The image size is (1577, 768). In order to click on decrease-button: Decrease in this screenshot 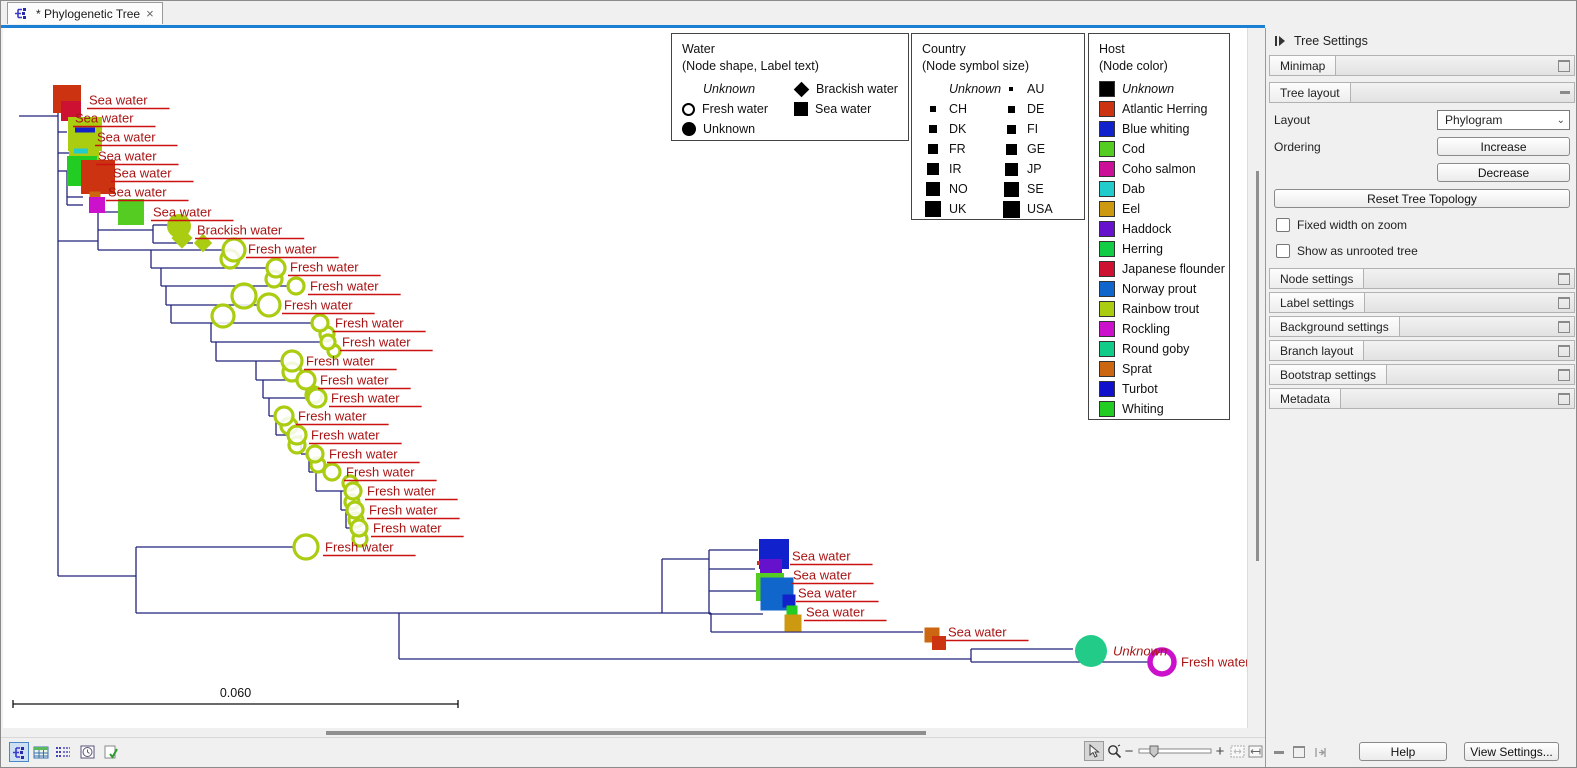, I will do `click(1503, 172)`.